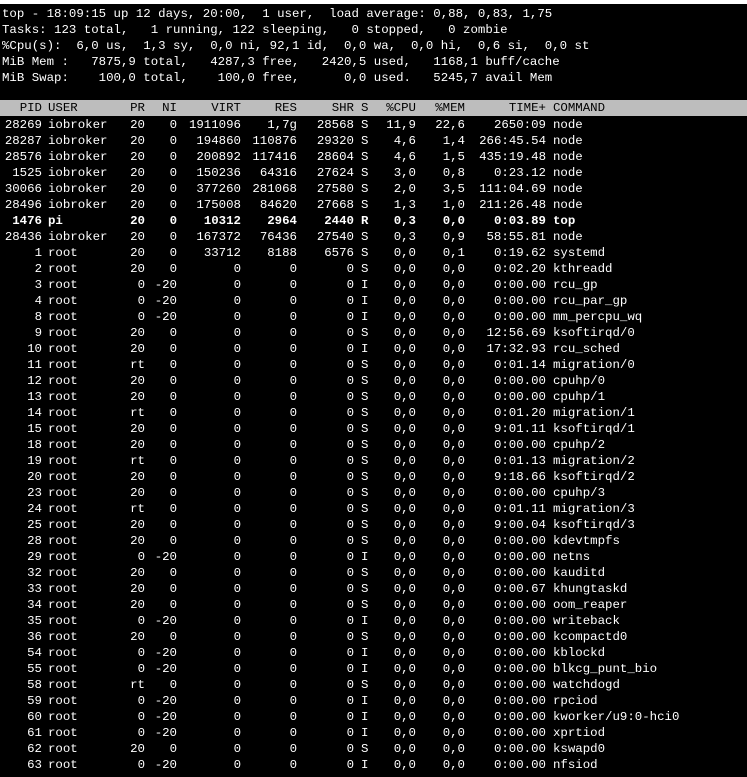 The width and height of the screenshot is (747, 777). What do you see at coordinates (63, 108) in the screenshot?
I see `column-header-user: USER` at bounding box center [63, 108].